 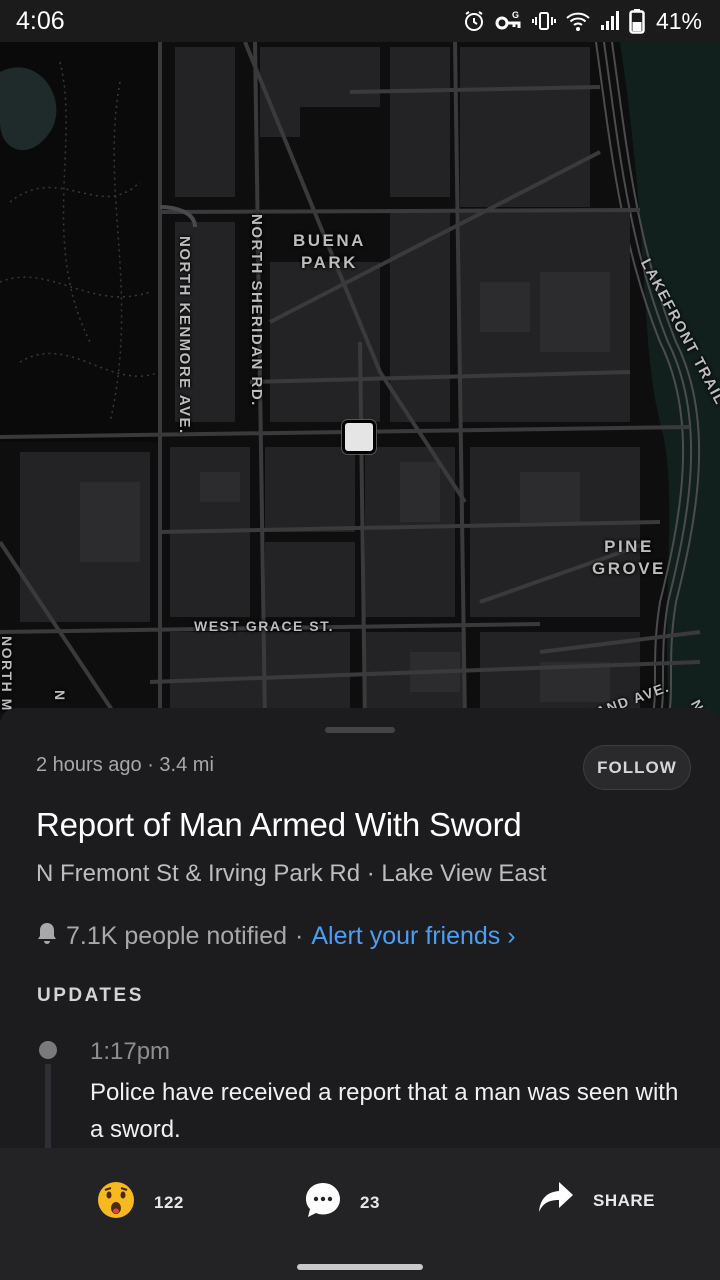 What do you see at coordinates (329, 252) in the screenshot?
I see `map-label-buena-park: BUENA PARK` at bounding box center [329, 252].